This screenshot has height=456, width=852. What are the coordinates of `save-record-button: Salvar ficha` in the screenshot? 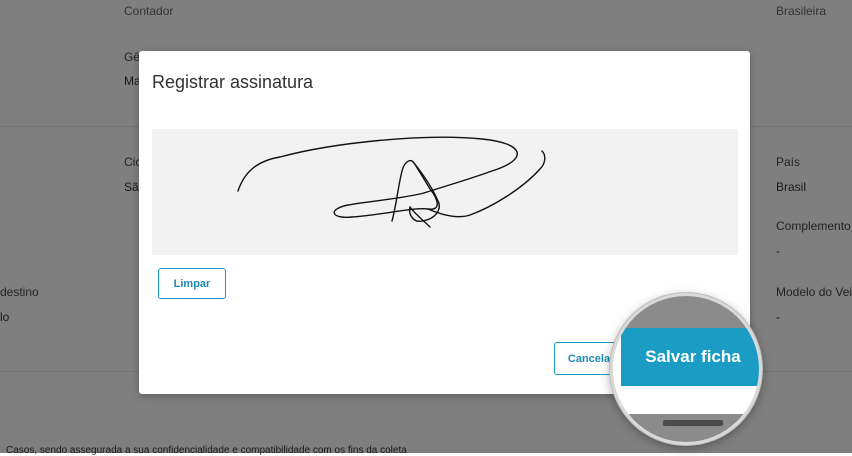 It's located at (690, 357).